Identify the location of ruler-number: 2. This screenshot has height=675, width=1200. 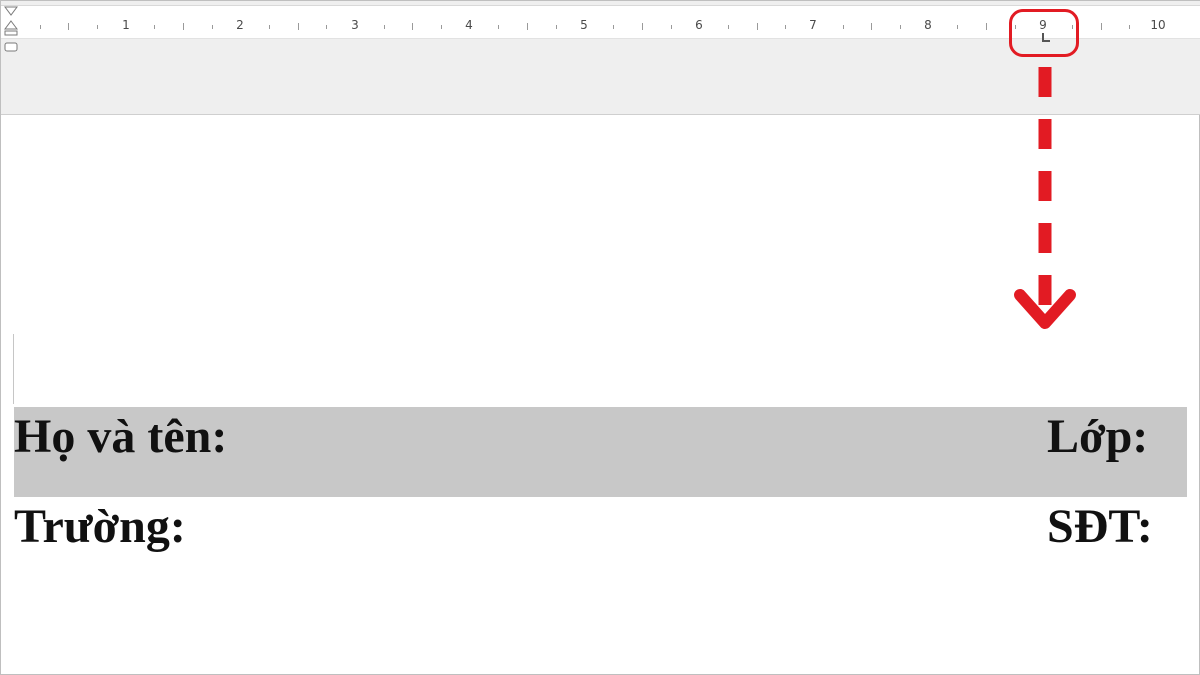
(240, 25).